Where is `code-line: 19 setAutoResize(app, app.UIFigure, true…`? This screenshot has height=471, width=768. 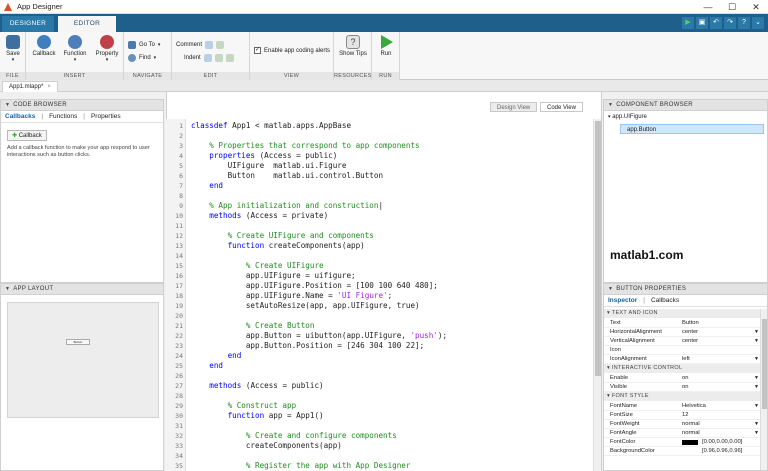
code-line: 19 setAutoResize(app, app.UIFigure, true… is located at coordinates (376, 306).